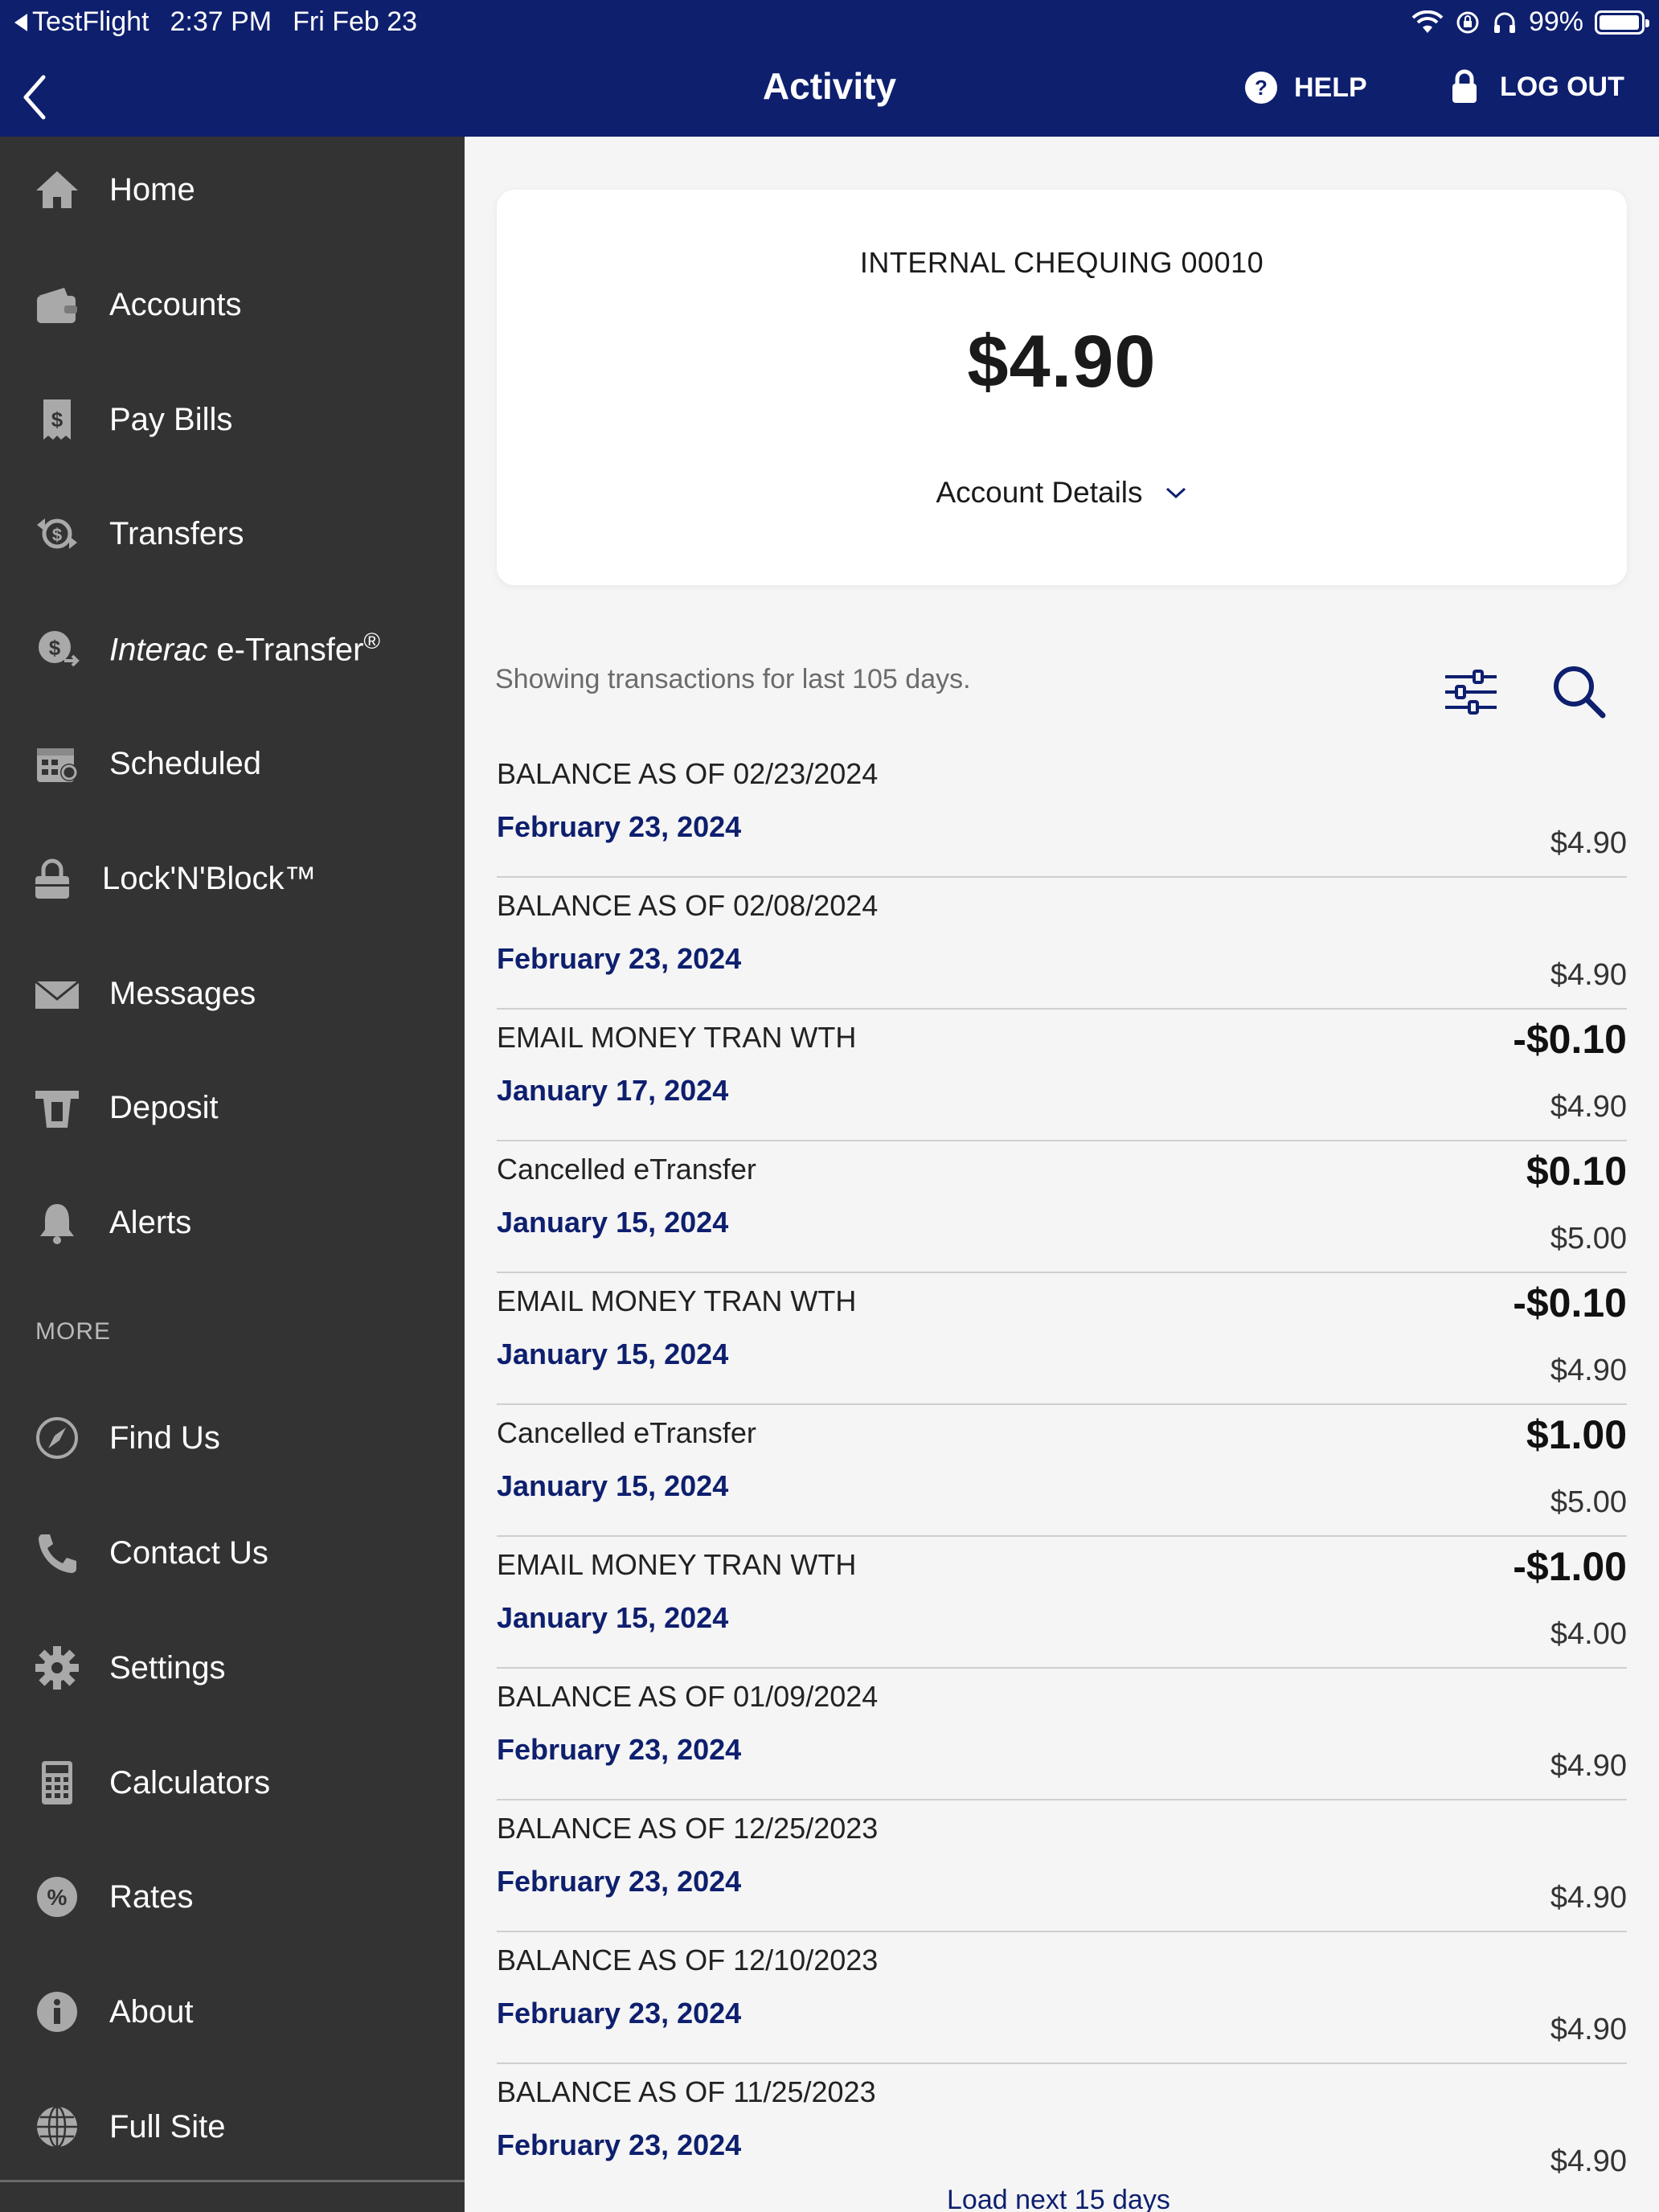  What do you see at coordinates (176, 533) in the screenshot?
I see `sidebar-item-label: Transfers` at bounding box center [176, 533].